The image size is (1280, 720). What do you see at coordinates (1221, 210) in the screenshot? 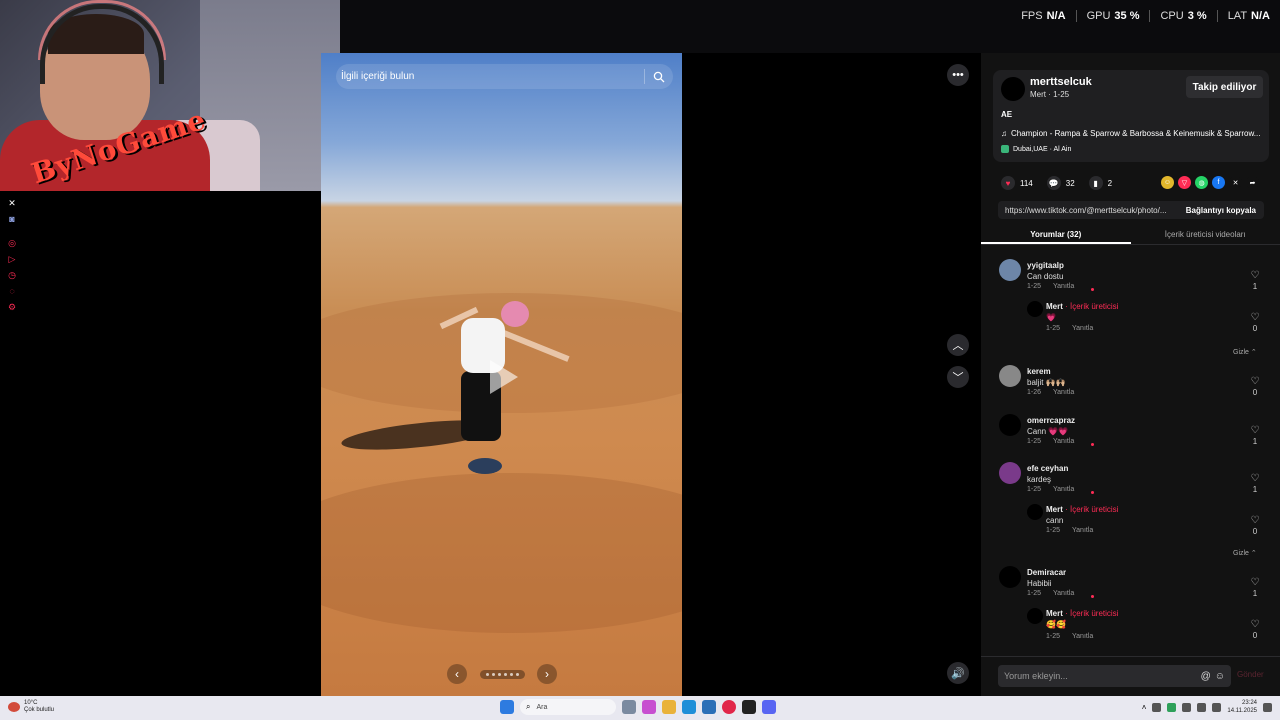
I see `copy-link-button: Bağlantıyı kopyala` at bounding box center [1221, 210].